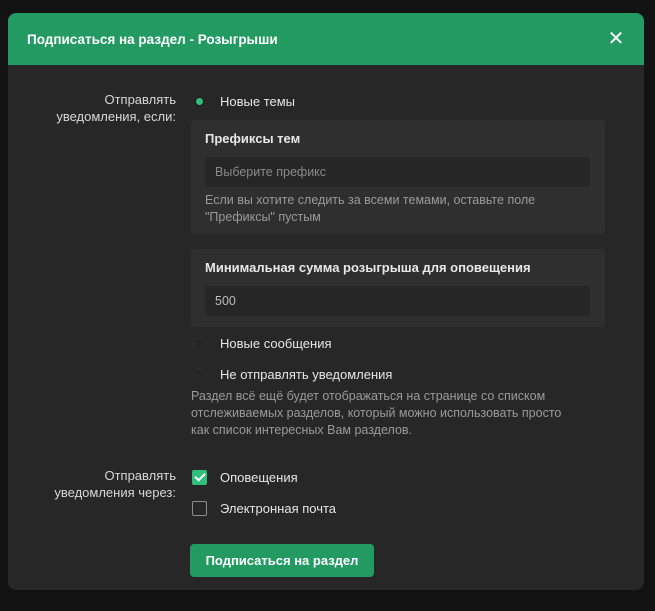 The height and width of the screenshot is (611, 655). Describe the element at coordinates (199, 508) in the screenshot. I see `checkbox-unchecked-icon` at that location.